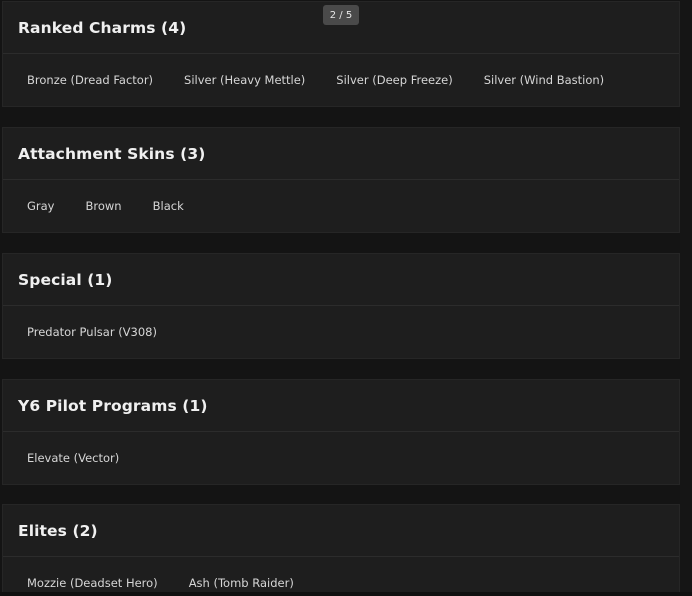  Describe the element at coordinates (40, 206) in the screenshot. I see `item-gray: Gray` at that location.